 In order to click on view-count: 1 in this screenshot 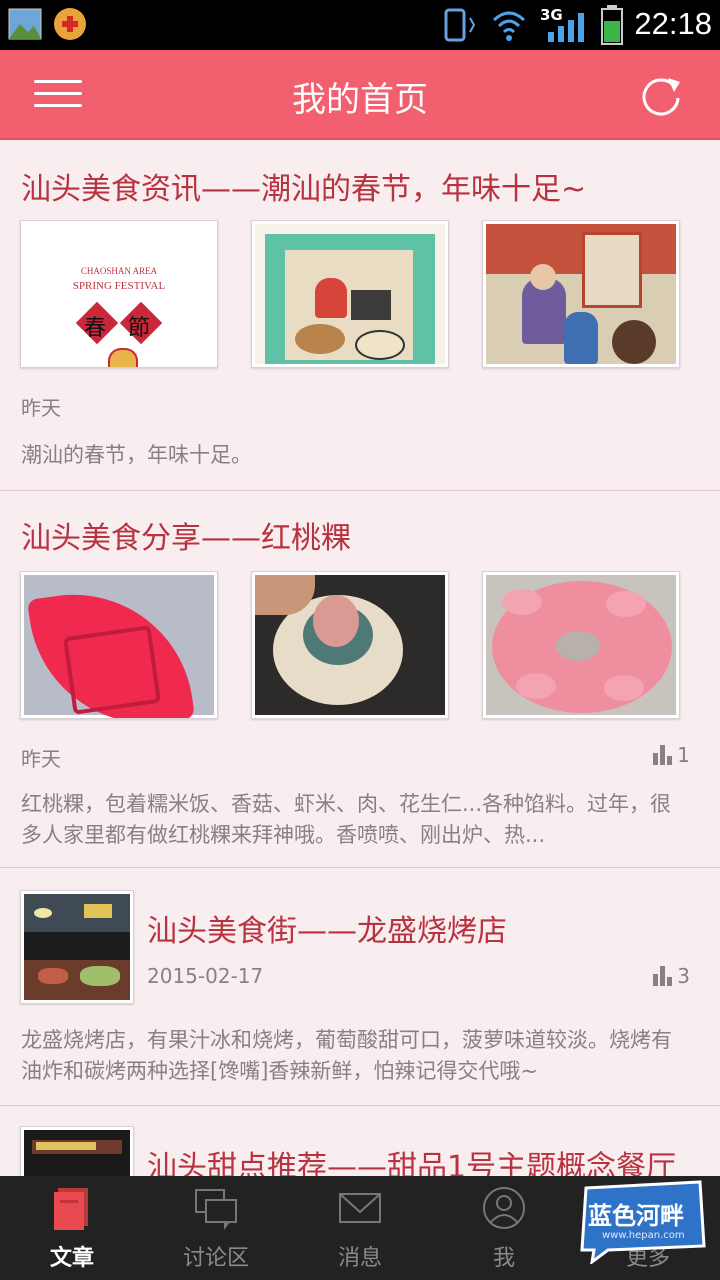, I will do `click(671, 755)`.